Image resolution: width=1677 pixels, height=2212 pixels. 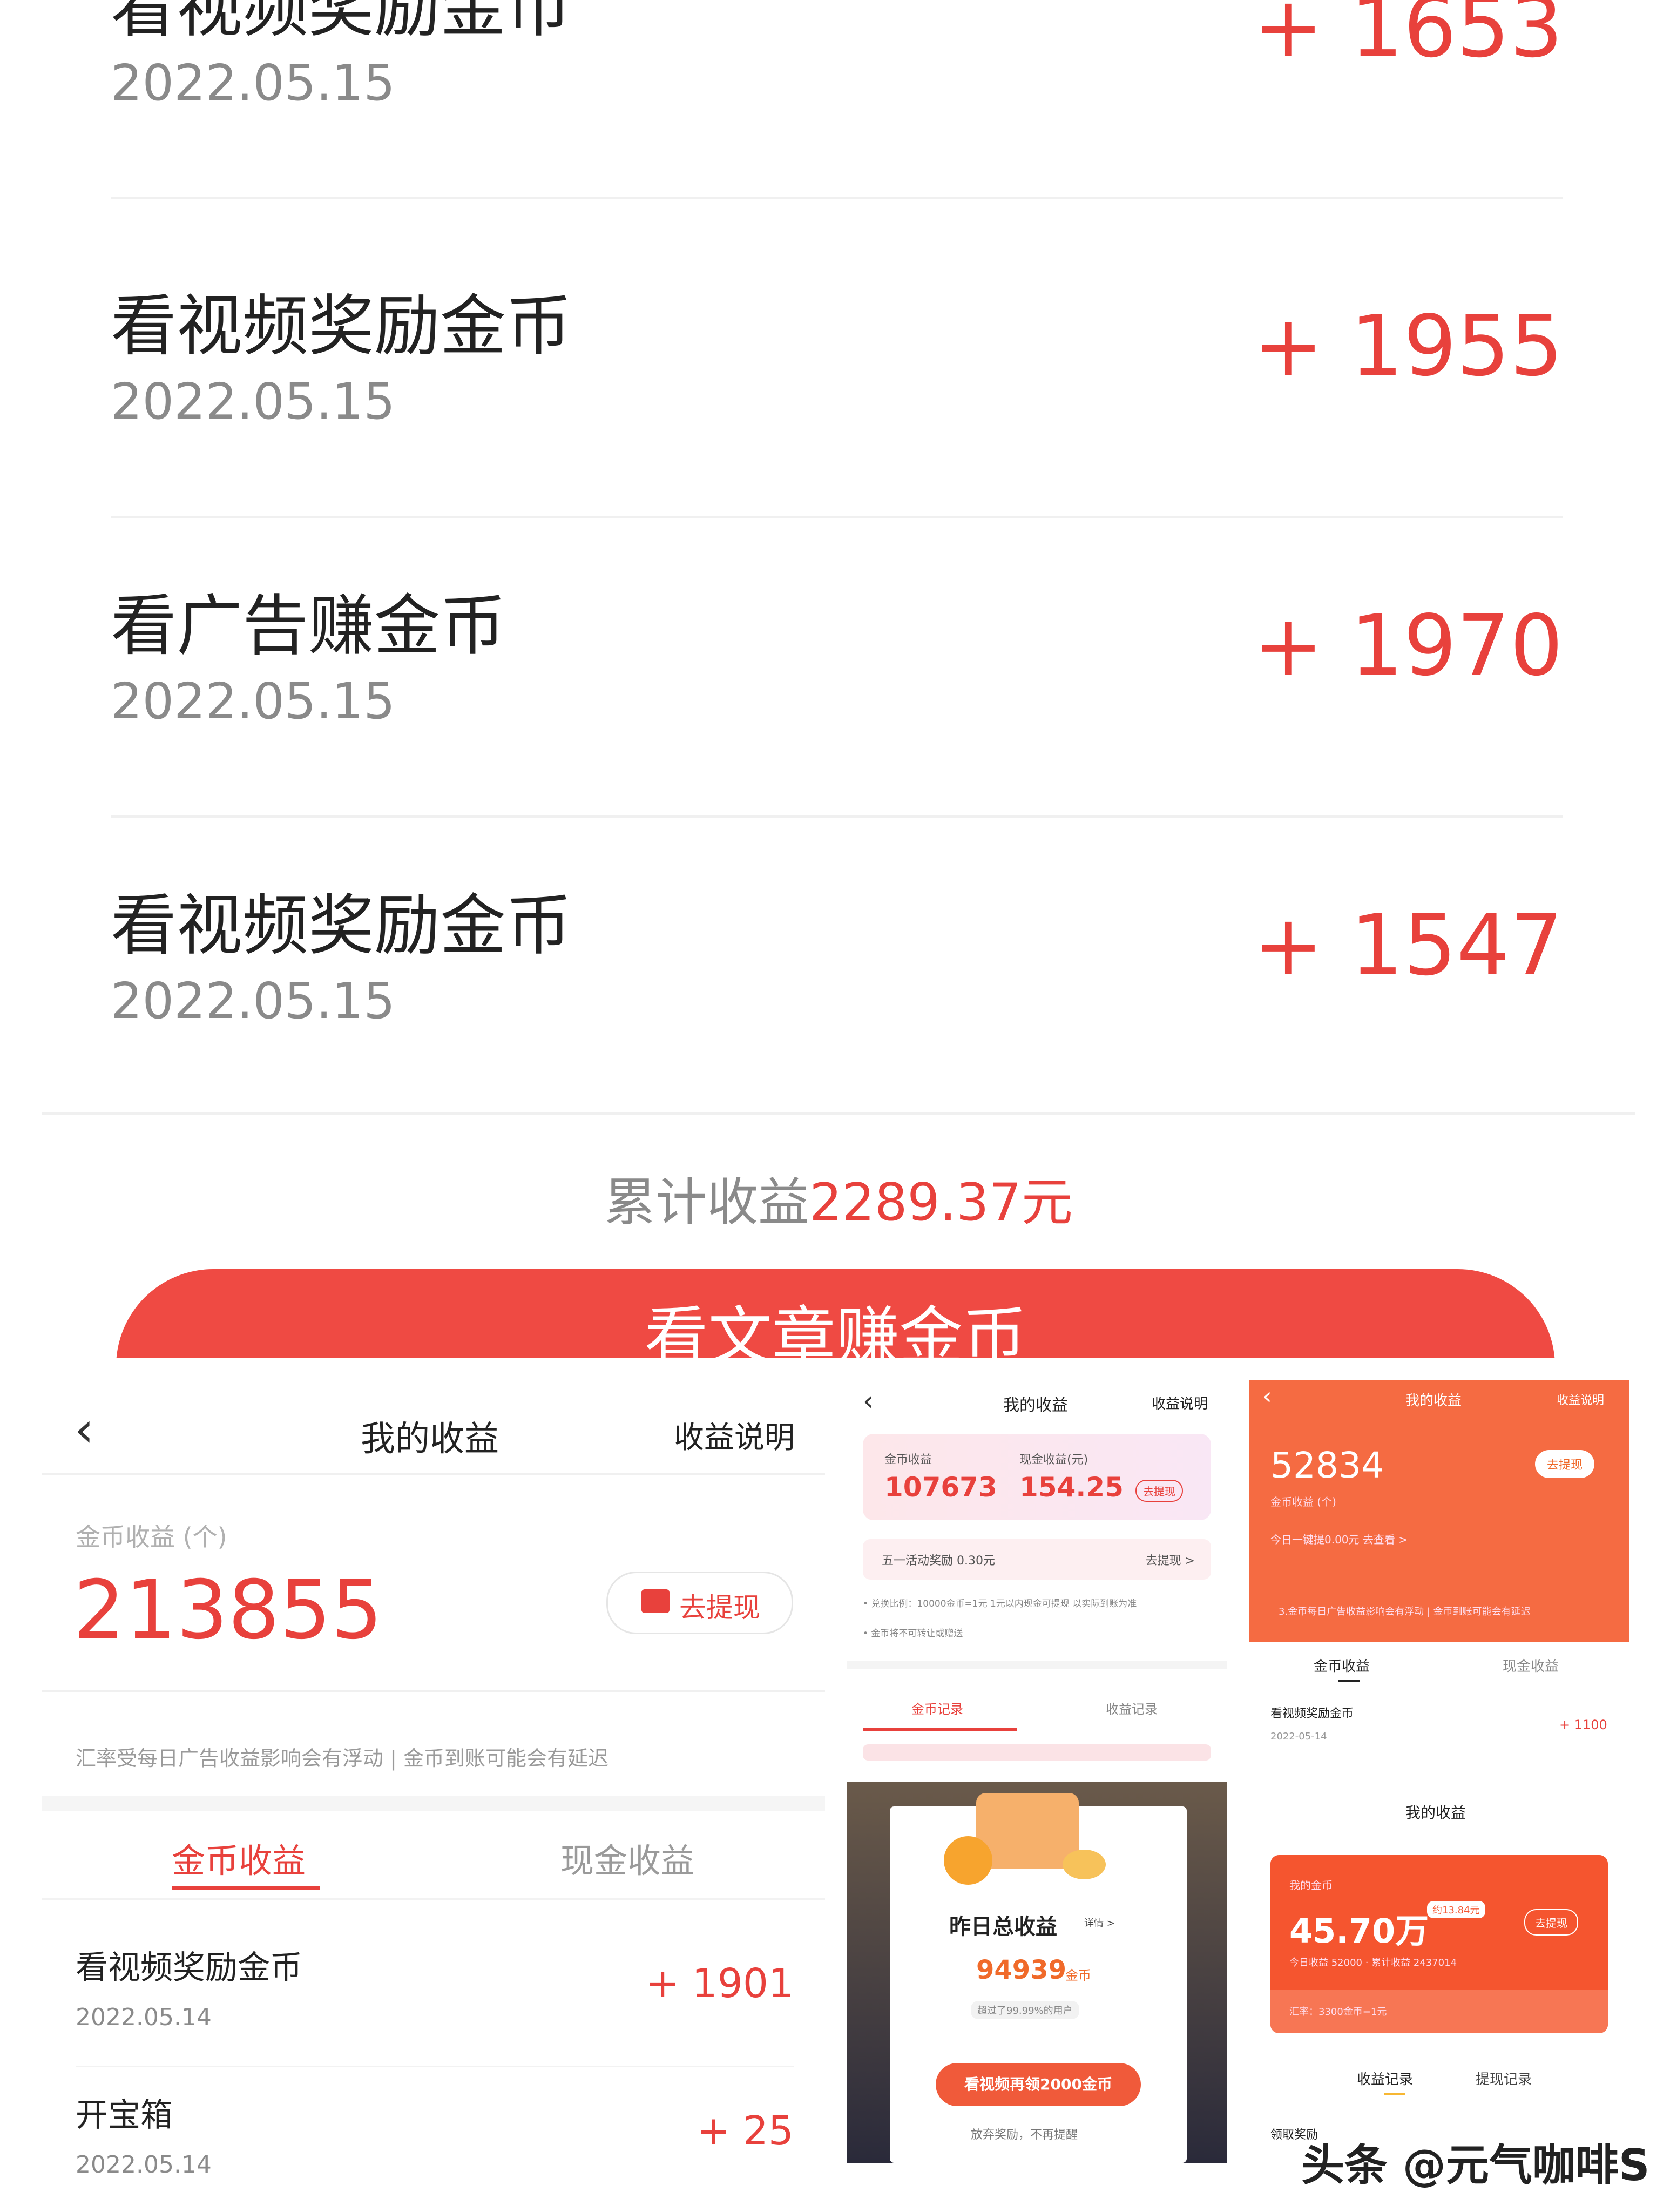 What do you see at coordinates (707, 1202) in the screenshot?
I see `total-label: 累计收益` at bounding box center [707, 1202].